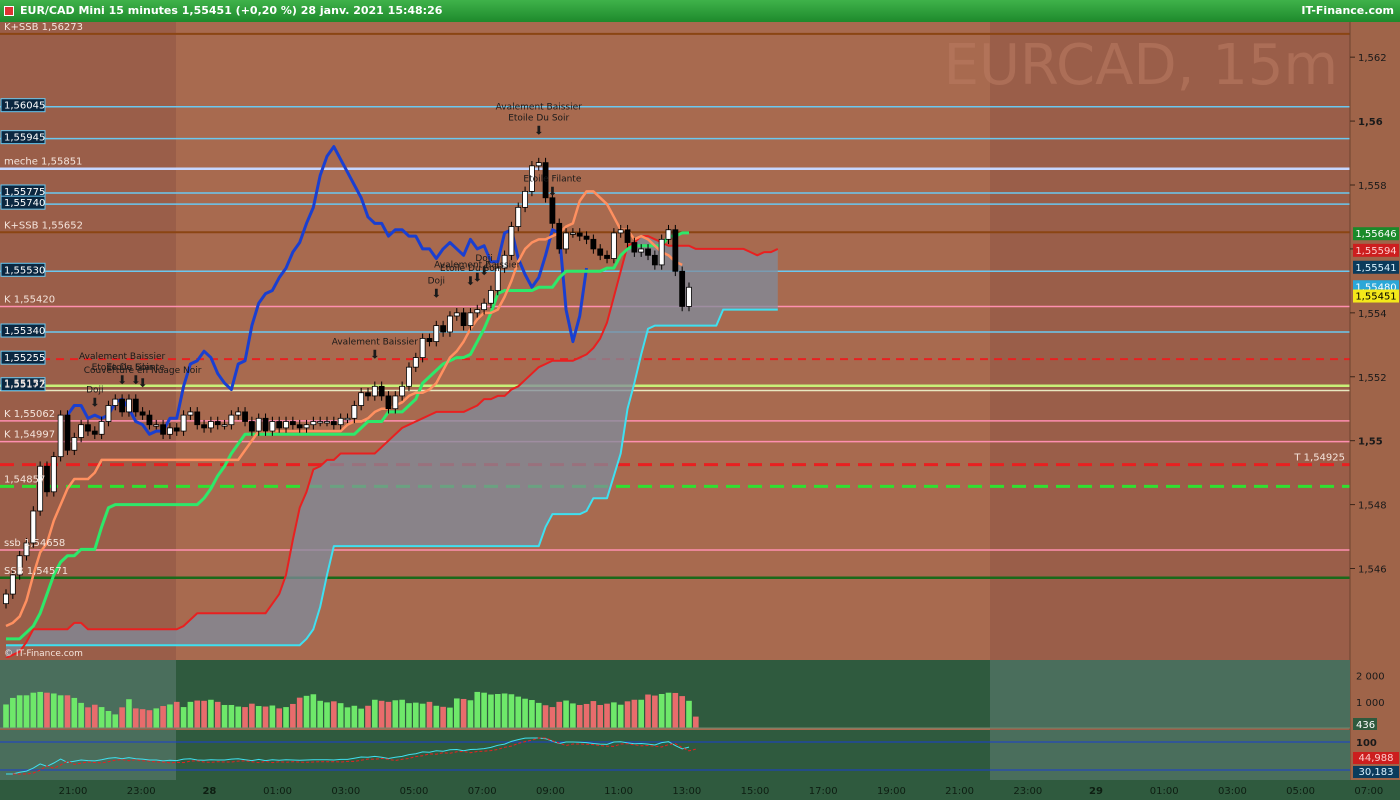  Describe the element at coordinates (9, 11) in the screenshot. I see `chart-type-icon` at that location.